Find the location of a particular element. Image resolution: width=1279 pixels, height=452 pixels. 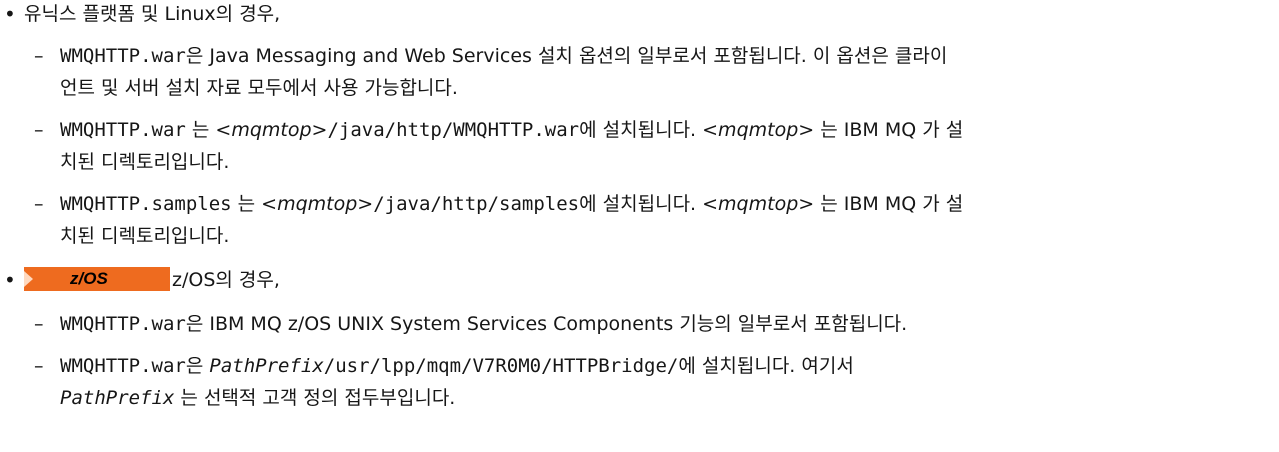

unix-item-1-cont: 언트 및 서버 설치 자료 모두에서 사용 가능합니다. is located at coordinates (259, 88).